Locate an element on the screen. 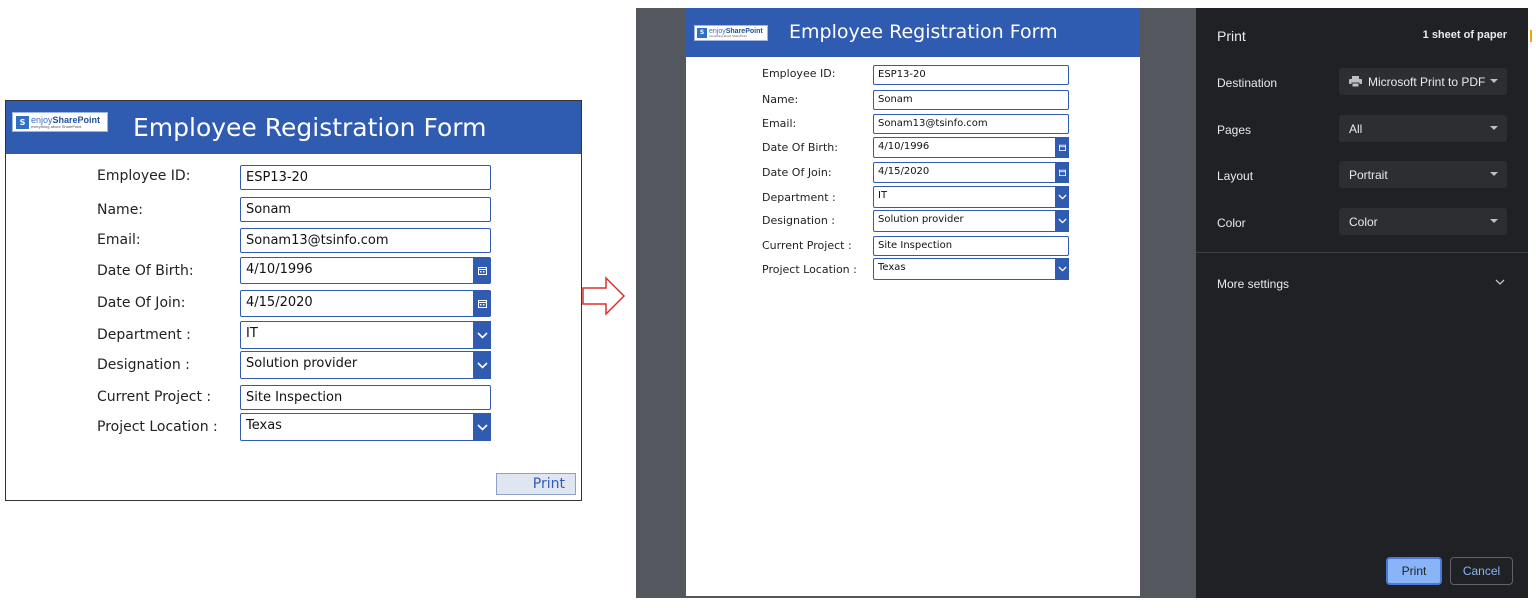 This screenshot has width=1536, height=608. project-location-label: Project Location : is located at coordinates (157, 427).